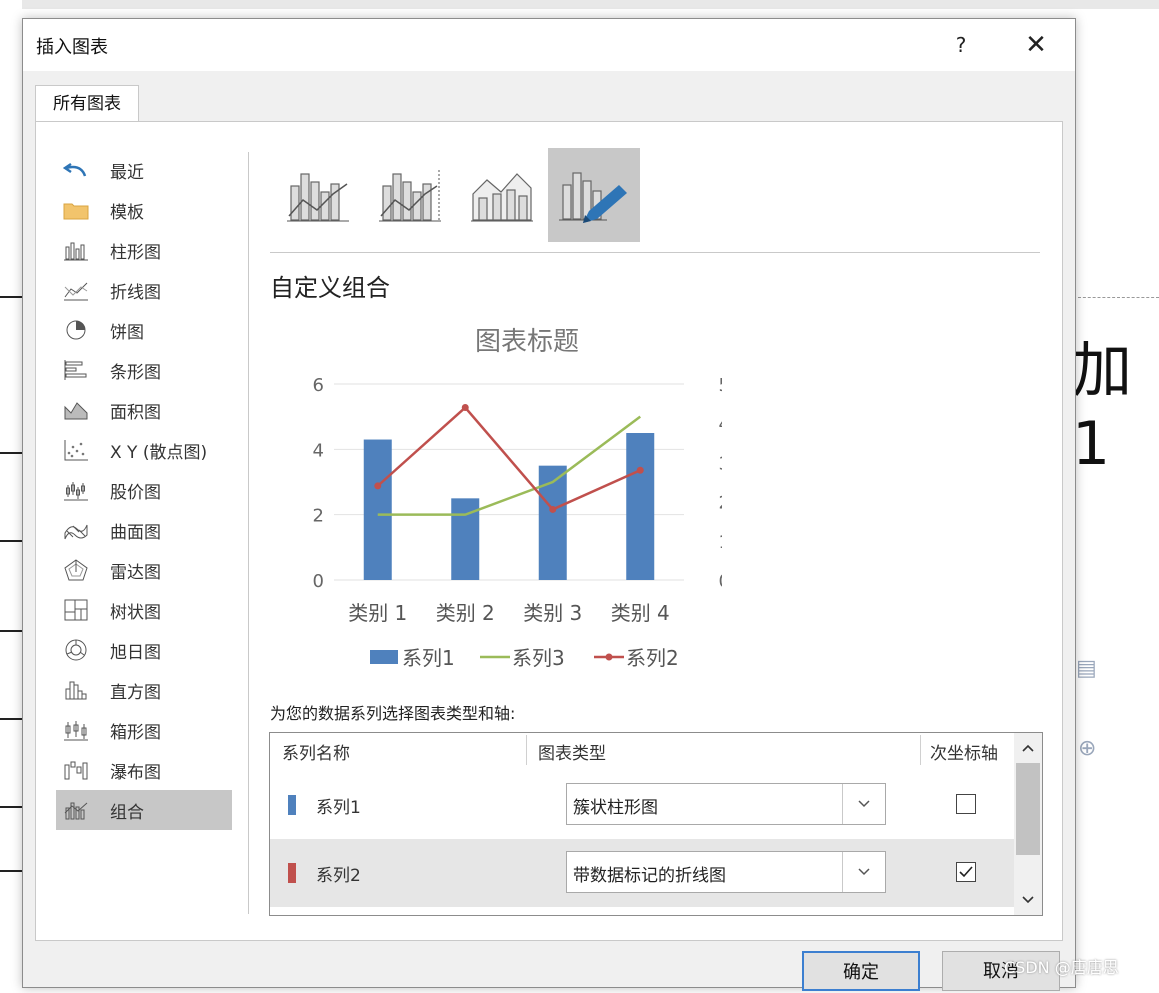  I want to click on x-tick-label: 类别 4, so click(640, 613).